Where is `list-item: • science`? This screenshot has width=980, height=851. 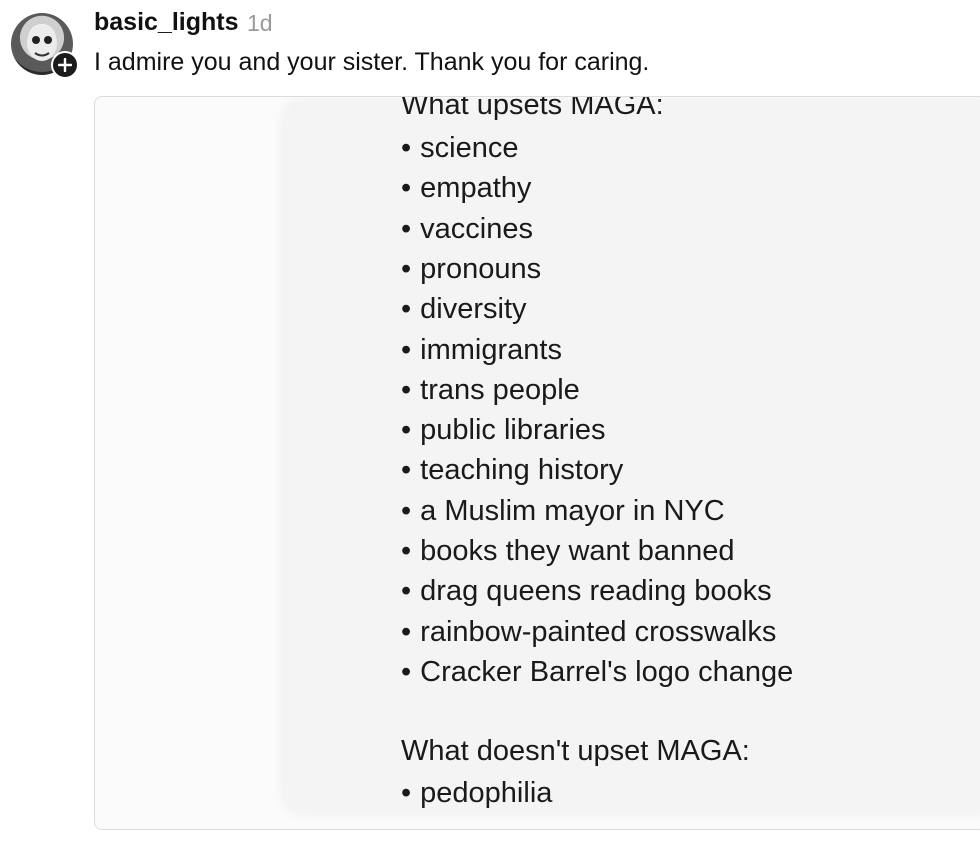 list-item: • science is located at coordinates (459, 148).